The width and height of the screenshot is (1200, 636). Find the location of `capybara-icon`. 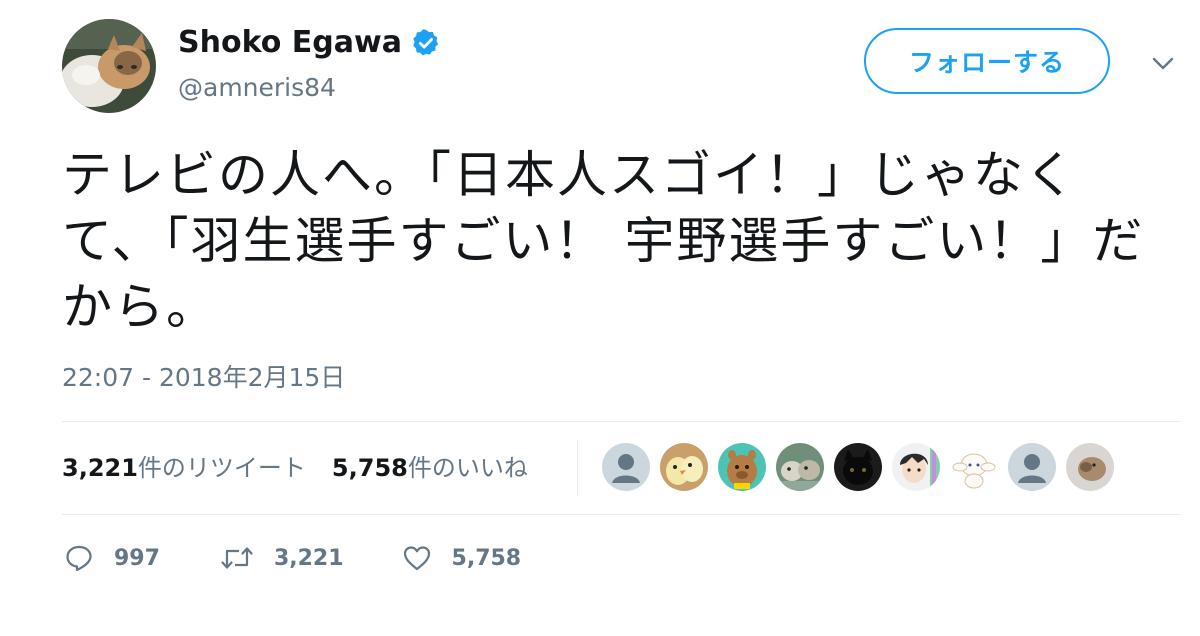

capybara-icon is located at coordinates (742, 467).